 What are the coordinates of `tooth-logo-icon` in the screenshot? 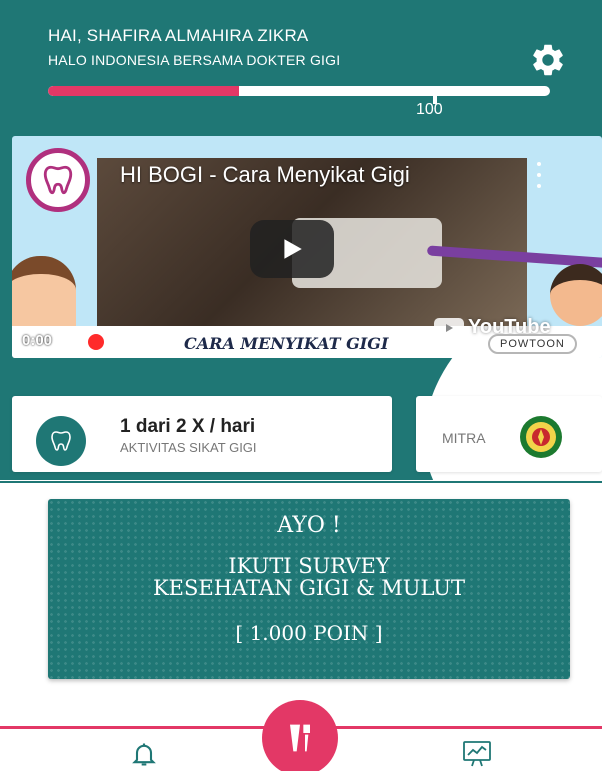 It's located at (58, 180).